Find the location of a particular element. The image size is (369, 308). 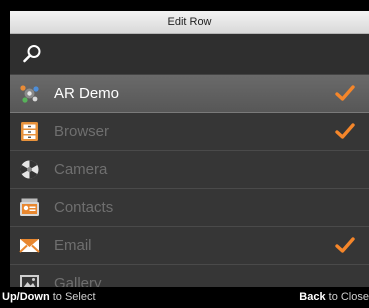

list-item: Browser is located at coordinates (189, 132).